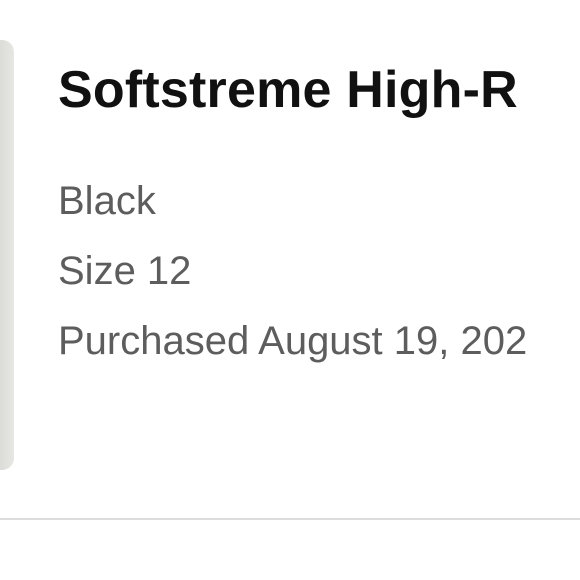 The image size is (580, 580). I want to click on product-thumbnail, so click(7, 255).